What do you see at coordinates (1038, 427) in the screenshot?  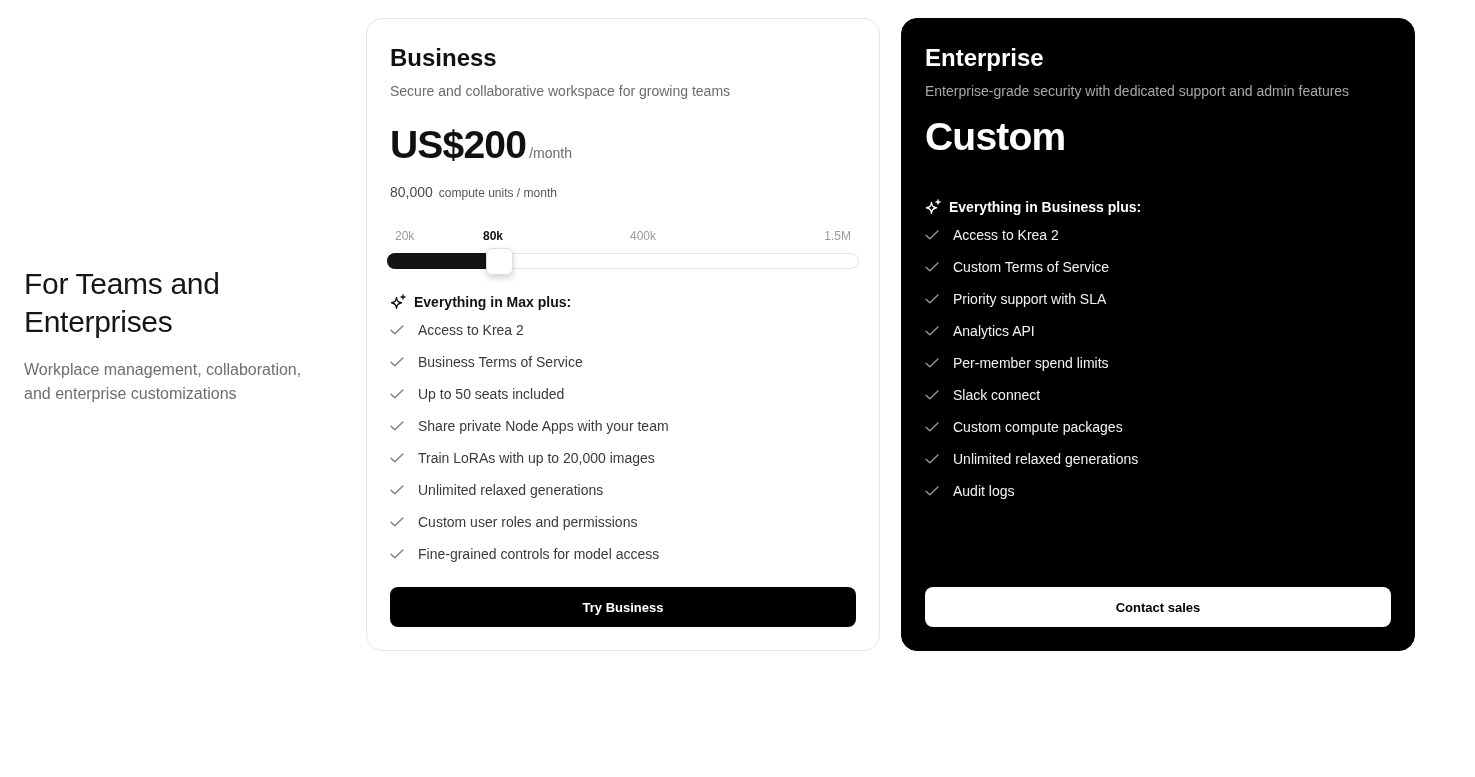 I see `feature-text: Custom compute packages` at bounding box center [1038, 427].